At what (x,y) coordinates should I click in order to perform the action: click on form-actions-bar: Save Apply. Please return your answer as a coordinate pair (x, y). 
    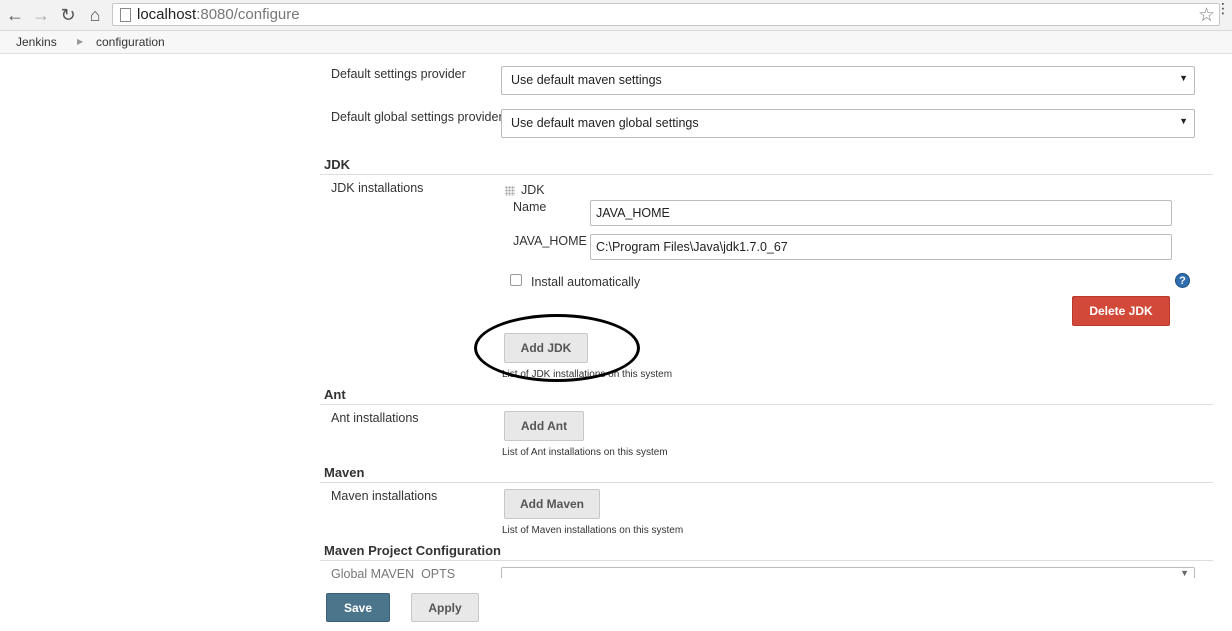
    Looking at the image, I should click on (616, 604).